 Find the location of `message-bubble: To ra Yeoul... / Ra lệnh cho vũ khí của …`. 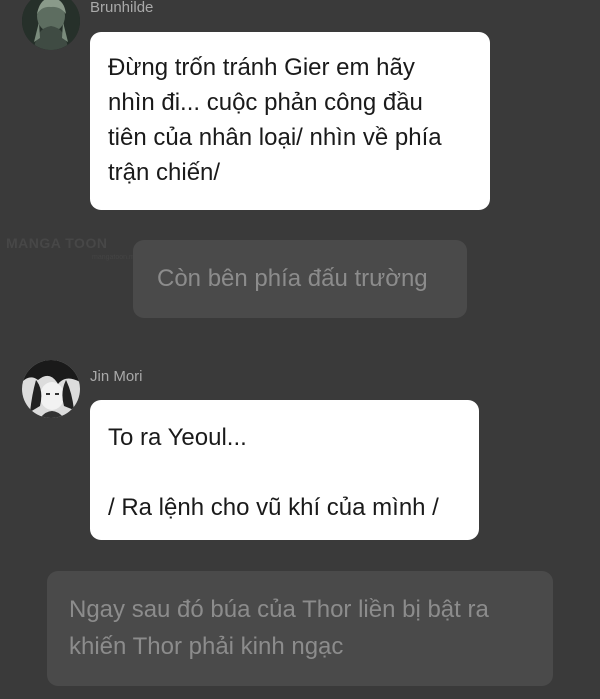

message-bubble: To ra Yeoul... / Ra lệnh cho vũ khí của … is located at coordinates (284, 470).